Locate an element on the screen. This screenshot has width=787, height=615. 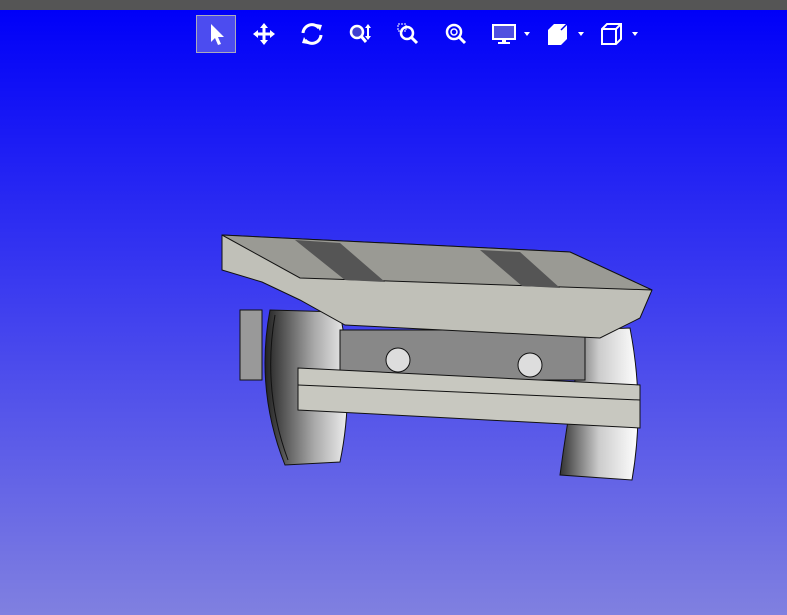
pan-tool-button is located at coordinates (264, 34).